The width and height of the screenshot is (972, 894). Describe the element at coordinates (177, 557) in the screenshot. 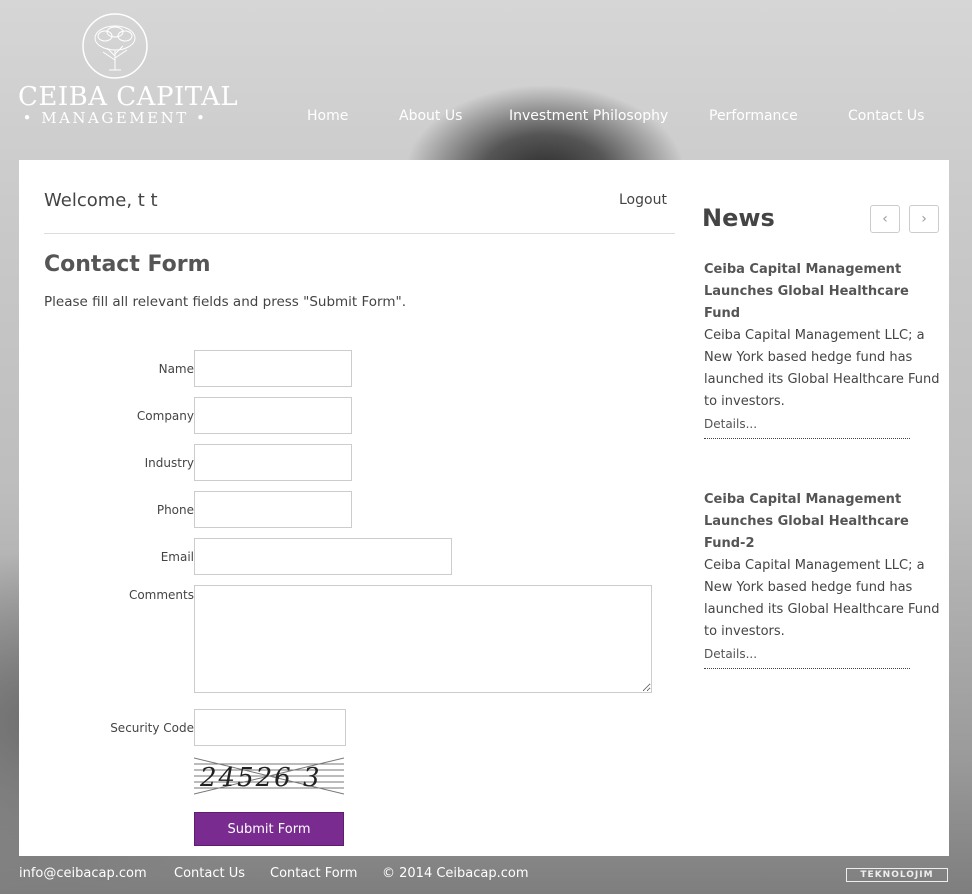

I see `email-label: Email` at that location.